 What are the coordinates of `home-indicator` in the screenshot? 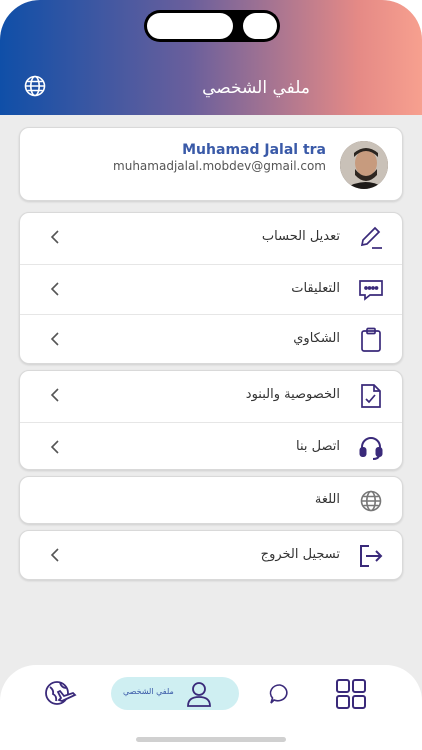 It's located at (211, 739).